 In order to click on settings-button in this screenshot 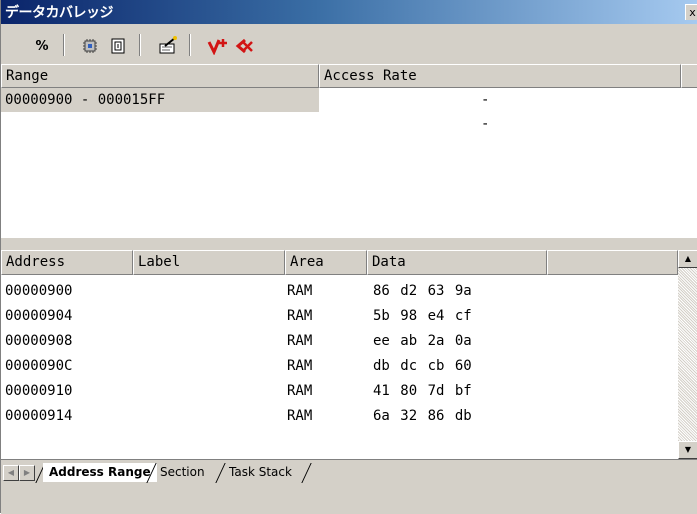, I will do `click(90, 46)`.